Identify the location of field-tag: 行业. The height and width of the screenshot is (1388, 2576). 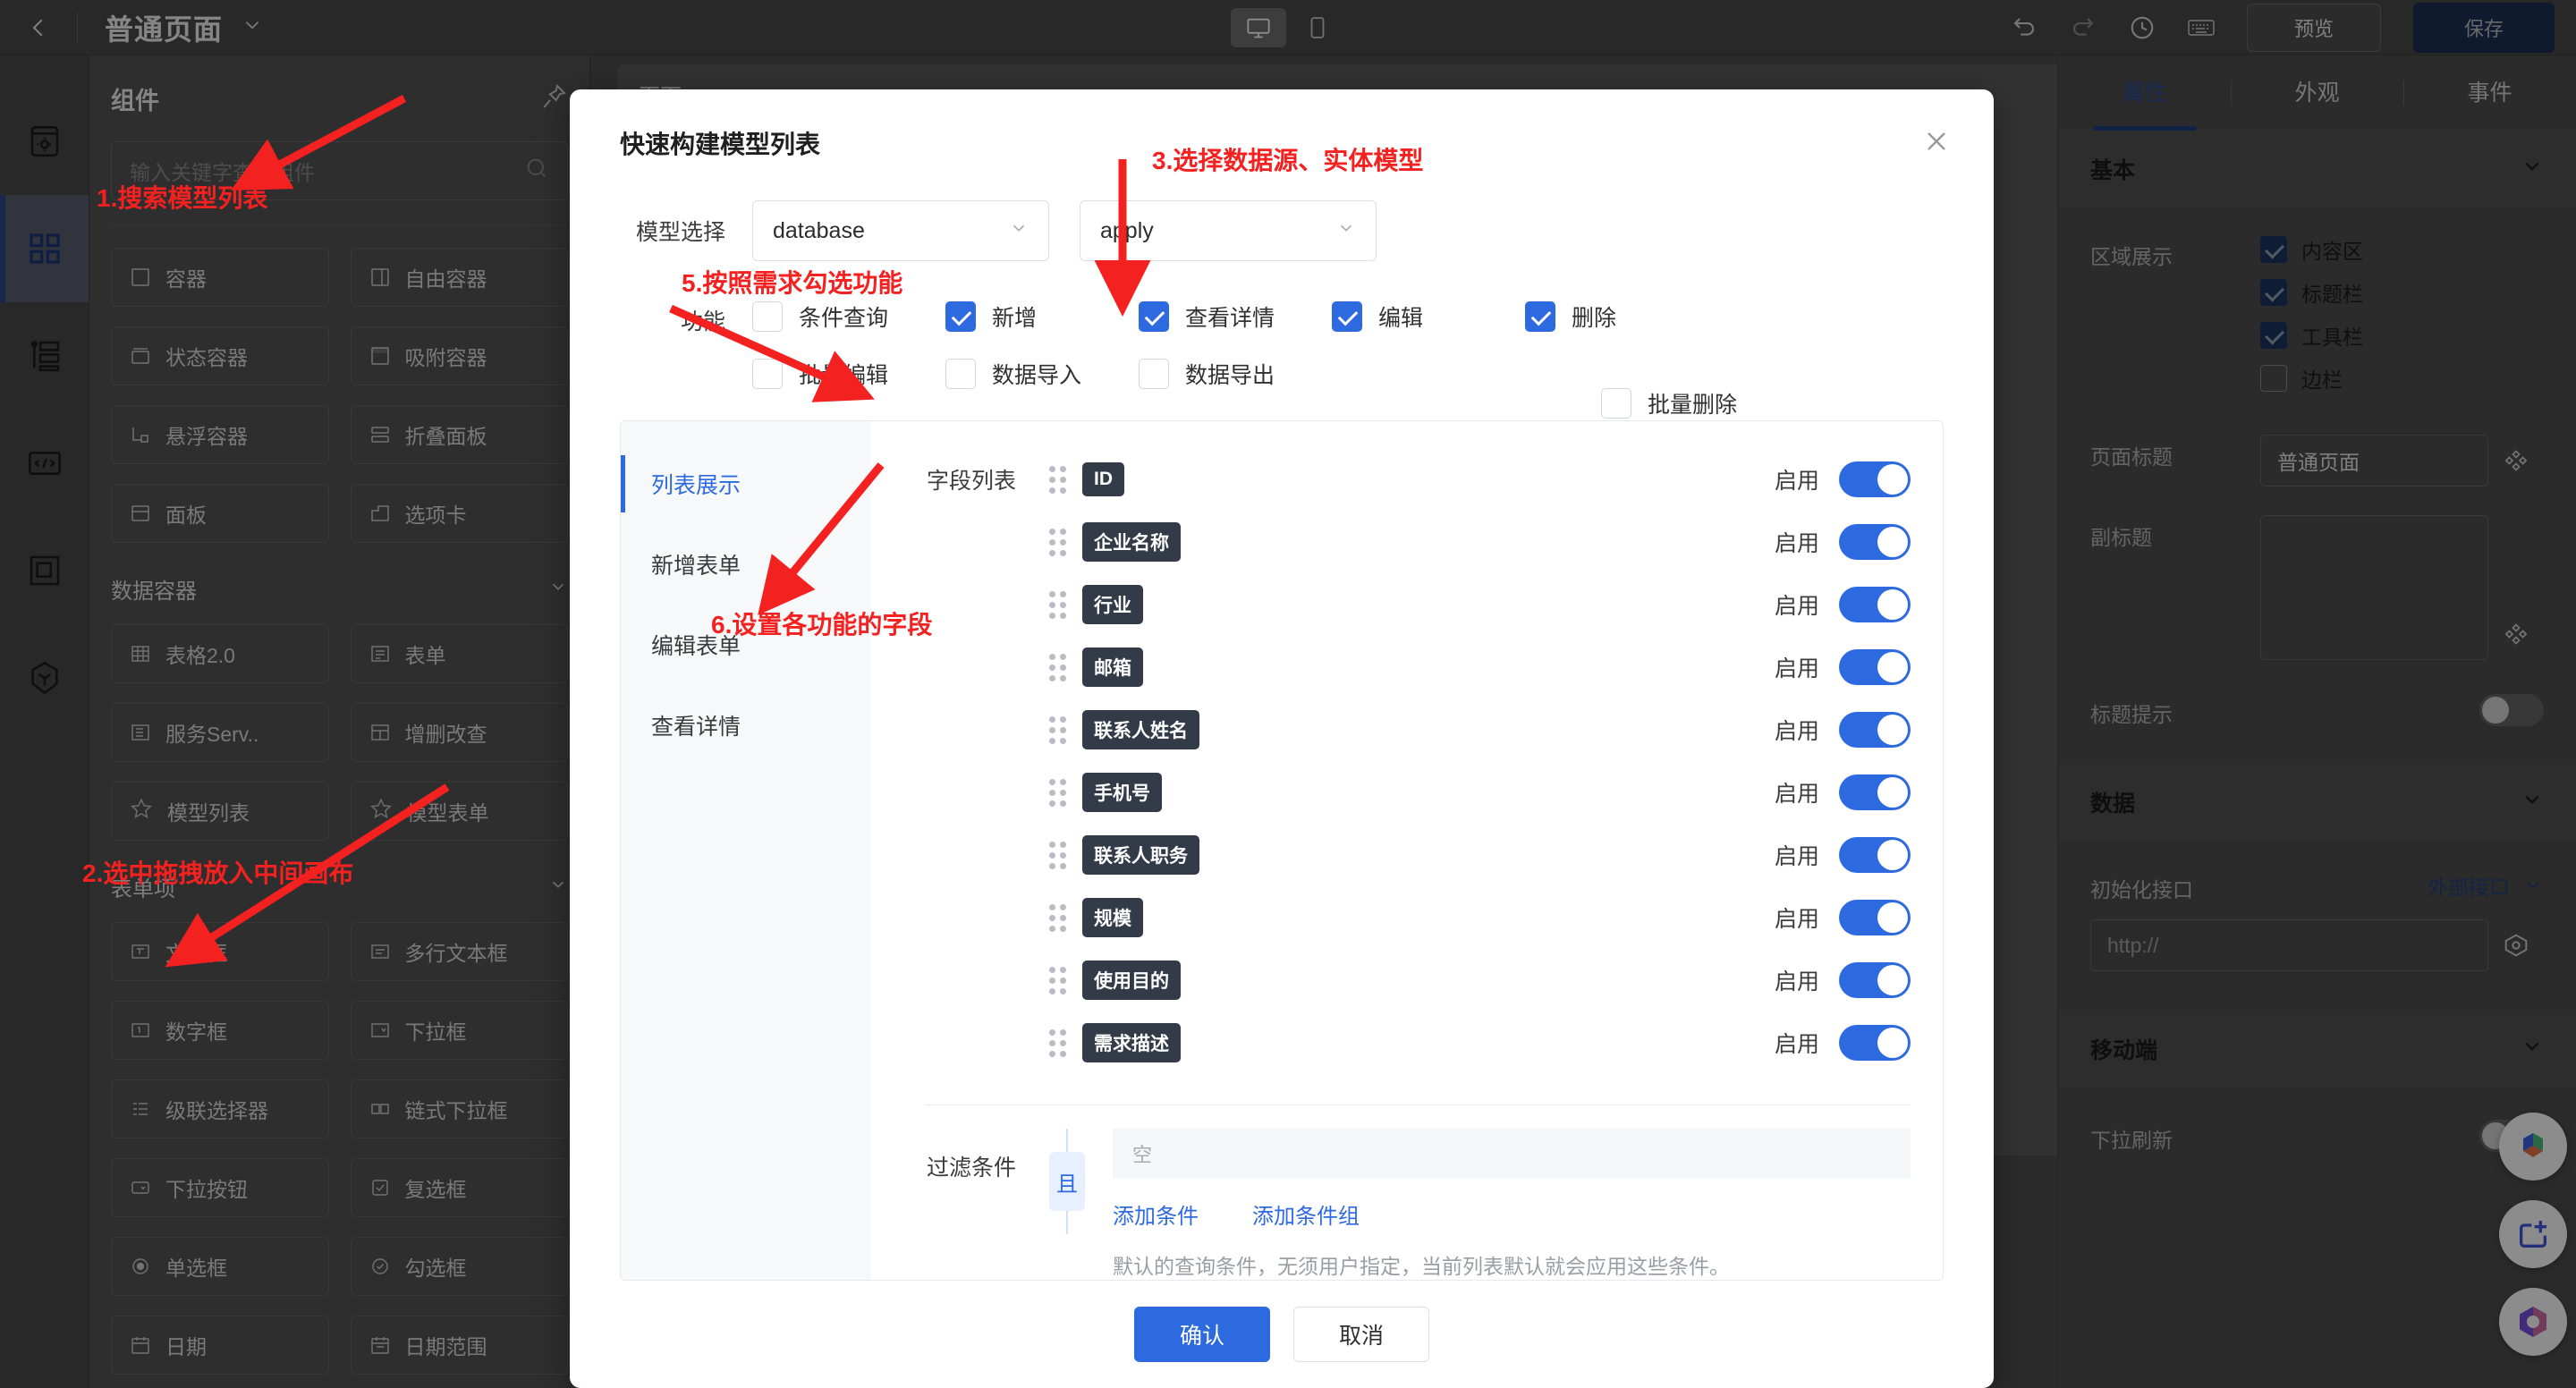
(1112, 605).